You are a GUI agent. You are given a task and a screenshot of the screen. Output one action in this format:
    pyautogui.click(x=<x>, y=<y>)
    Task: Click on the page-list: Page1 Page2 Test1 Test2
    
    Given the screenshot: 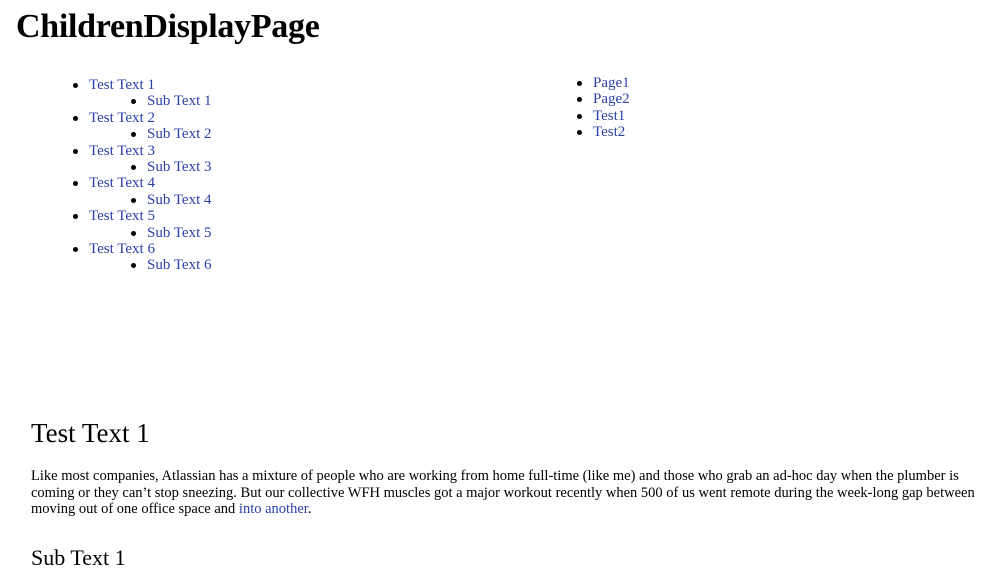 What is the action you would take?
    pyautogui.click(x=603, y=108)
    